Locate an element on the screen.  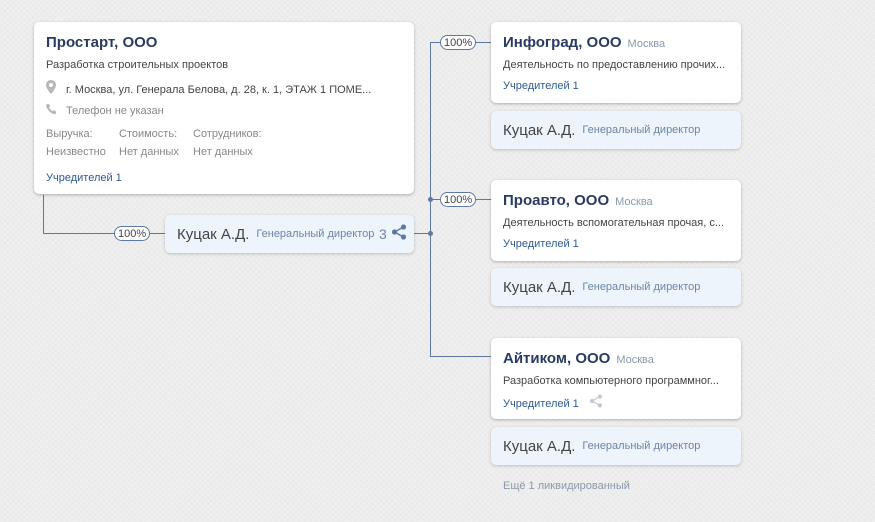
related-company-name: Инфоград, ООО is located at coordinates (562, 42).